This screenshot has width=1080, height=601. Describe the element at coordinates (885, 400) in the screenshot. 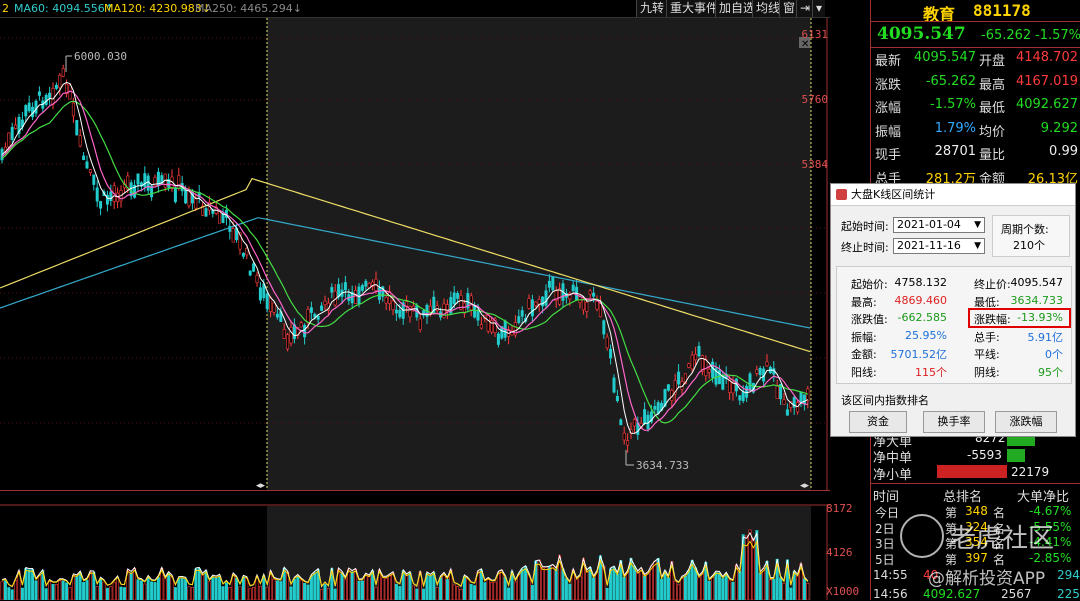

I see `rank-section-label: 该区间内指数排名` at that location.